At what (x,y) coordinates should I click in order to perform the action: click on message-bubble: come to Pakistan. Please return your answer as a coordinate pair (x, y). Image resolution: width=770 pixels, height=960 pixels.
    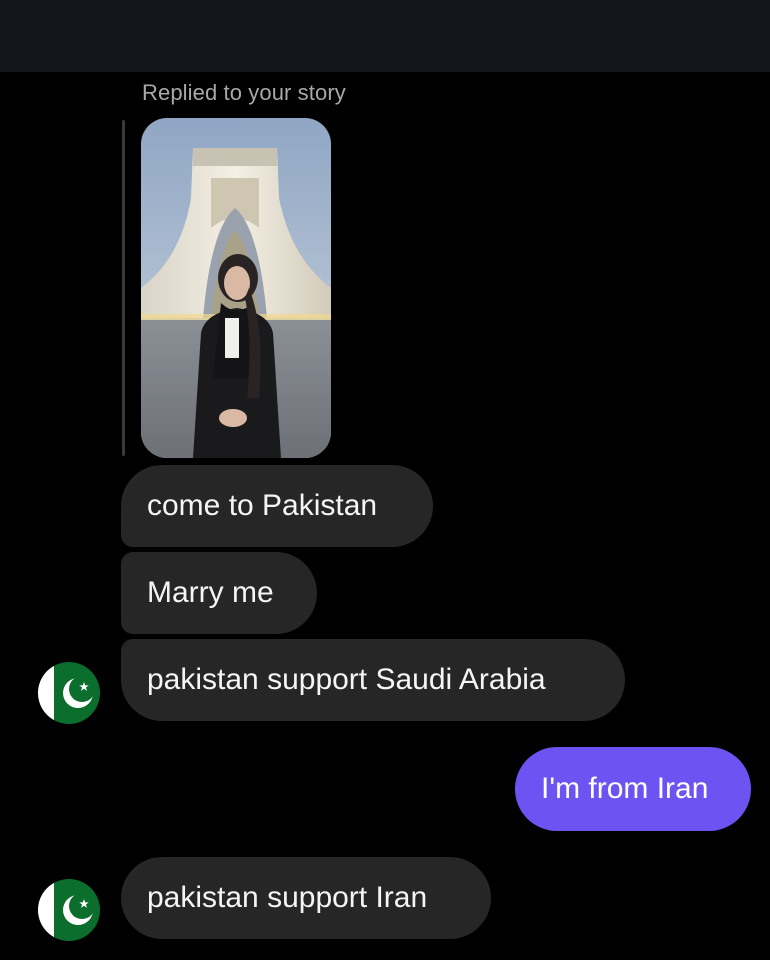
    Looking at the image, I should click on (277, 506).